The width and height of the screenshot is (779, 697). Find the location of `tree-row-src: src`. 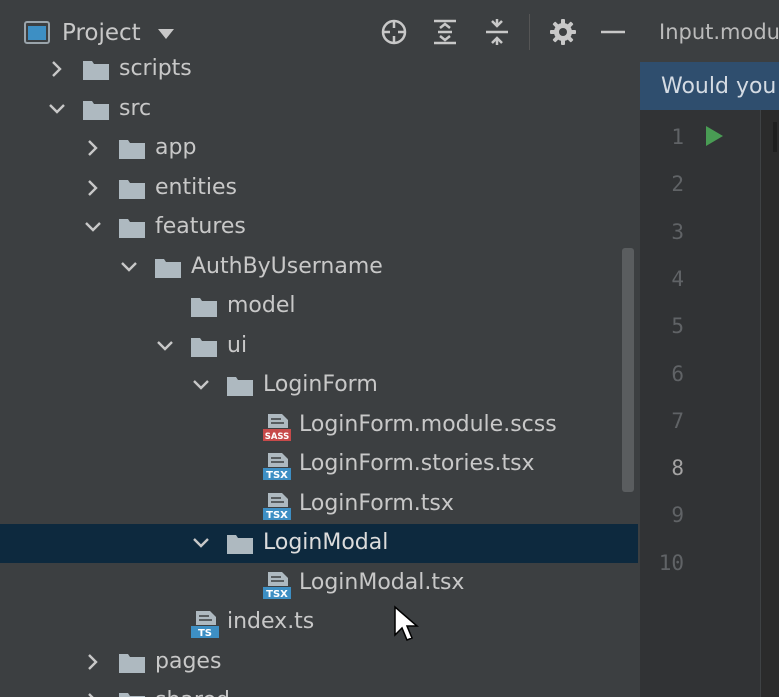

tree-row-src: src is located at coordinates (319, 109).